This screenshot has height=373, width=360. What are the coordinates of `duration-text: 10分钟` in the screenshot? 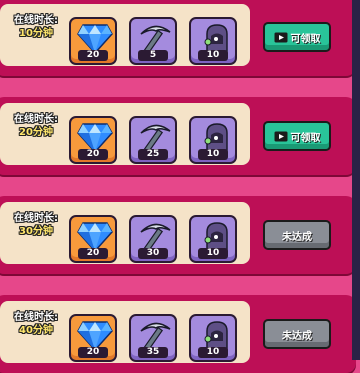 It's located at (36, 33).